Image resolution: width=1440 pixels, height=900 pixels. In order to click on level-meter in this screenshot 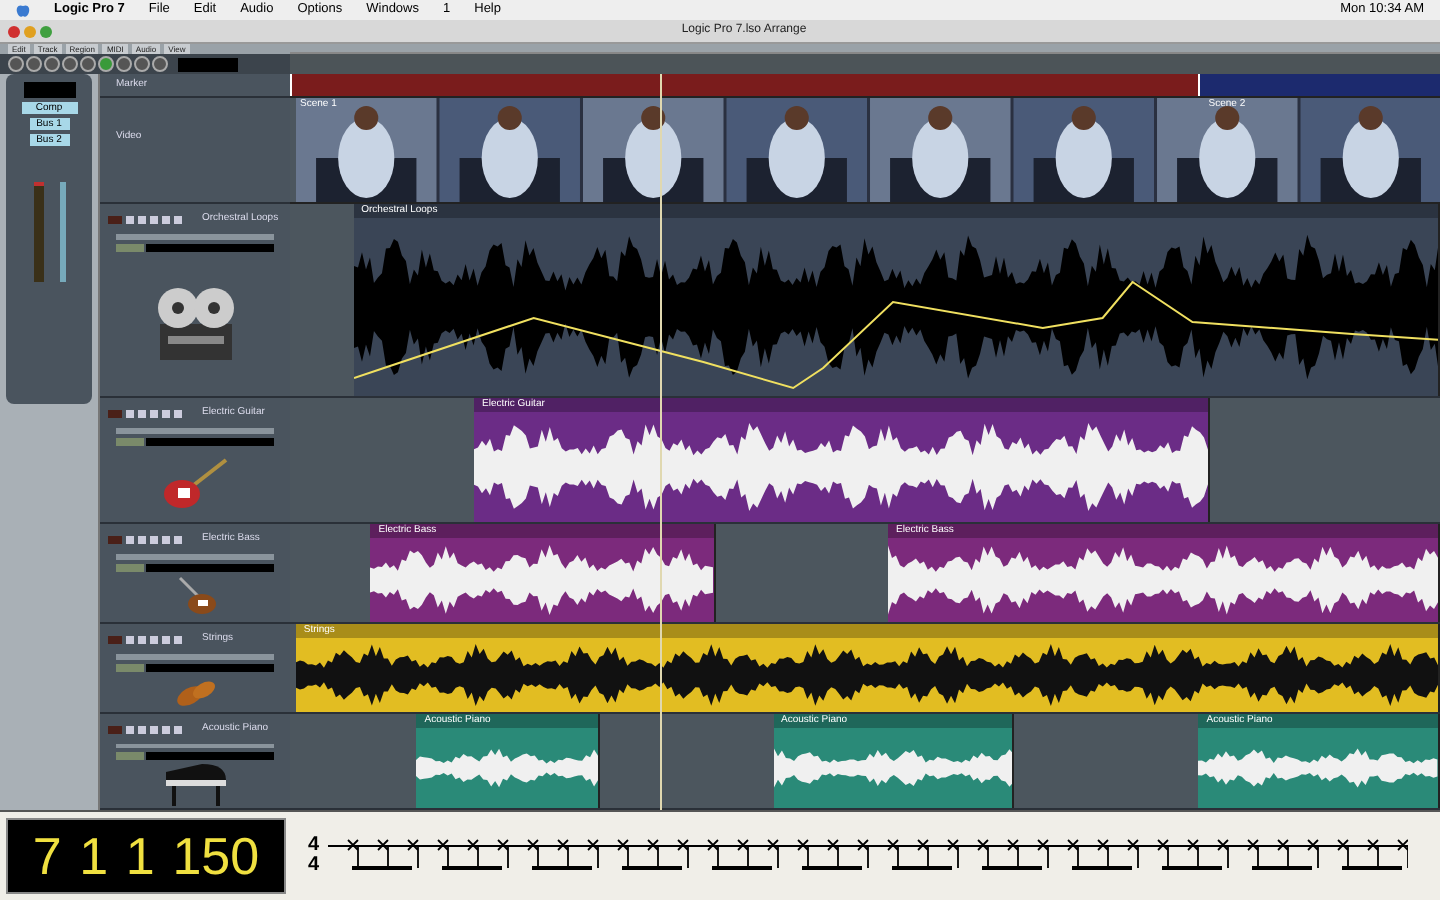, I will do `click(38, 232)`.